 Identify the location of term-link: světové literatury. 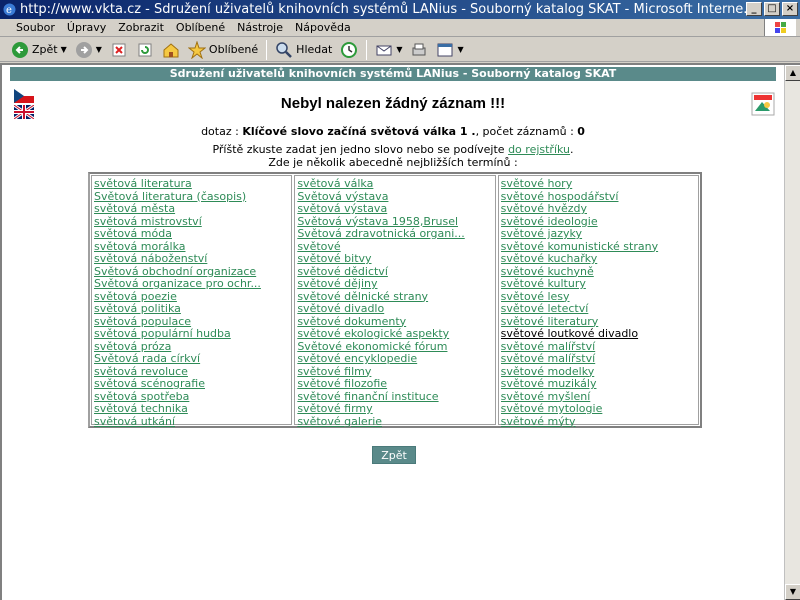
(550, 322).